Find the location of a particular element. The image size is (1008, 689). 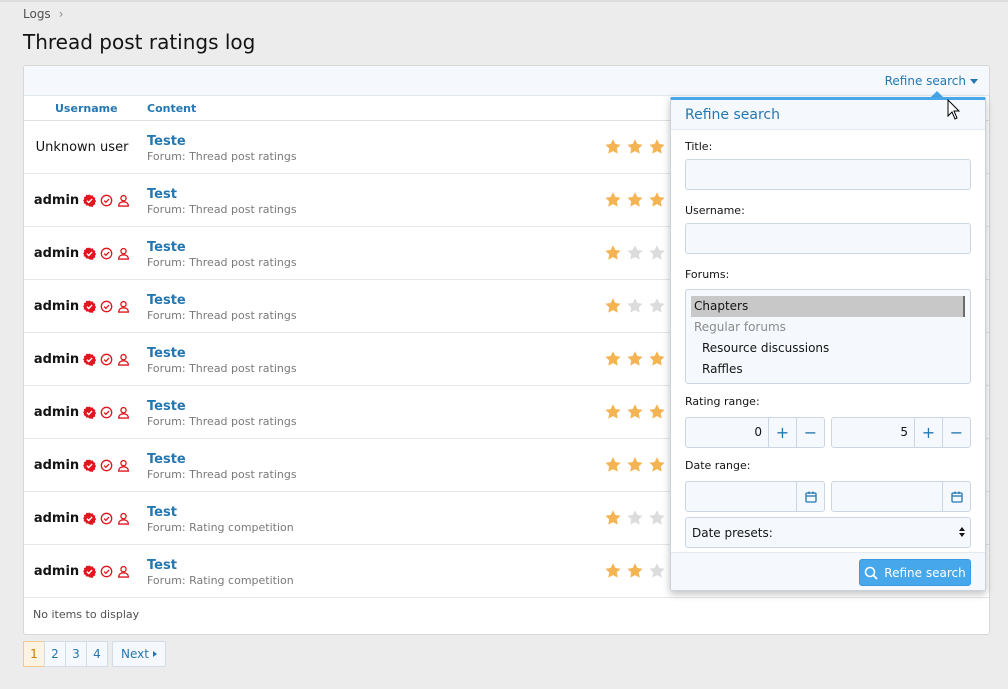

page-link-1: 1 is located at coordinates (34, 654).